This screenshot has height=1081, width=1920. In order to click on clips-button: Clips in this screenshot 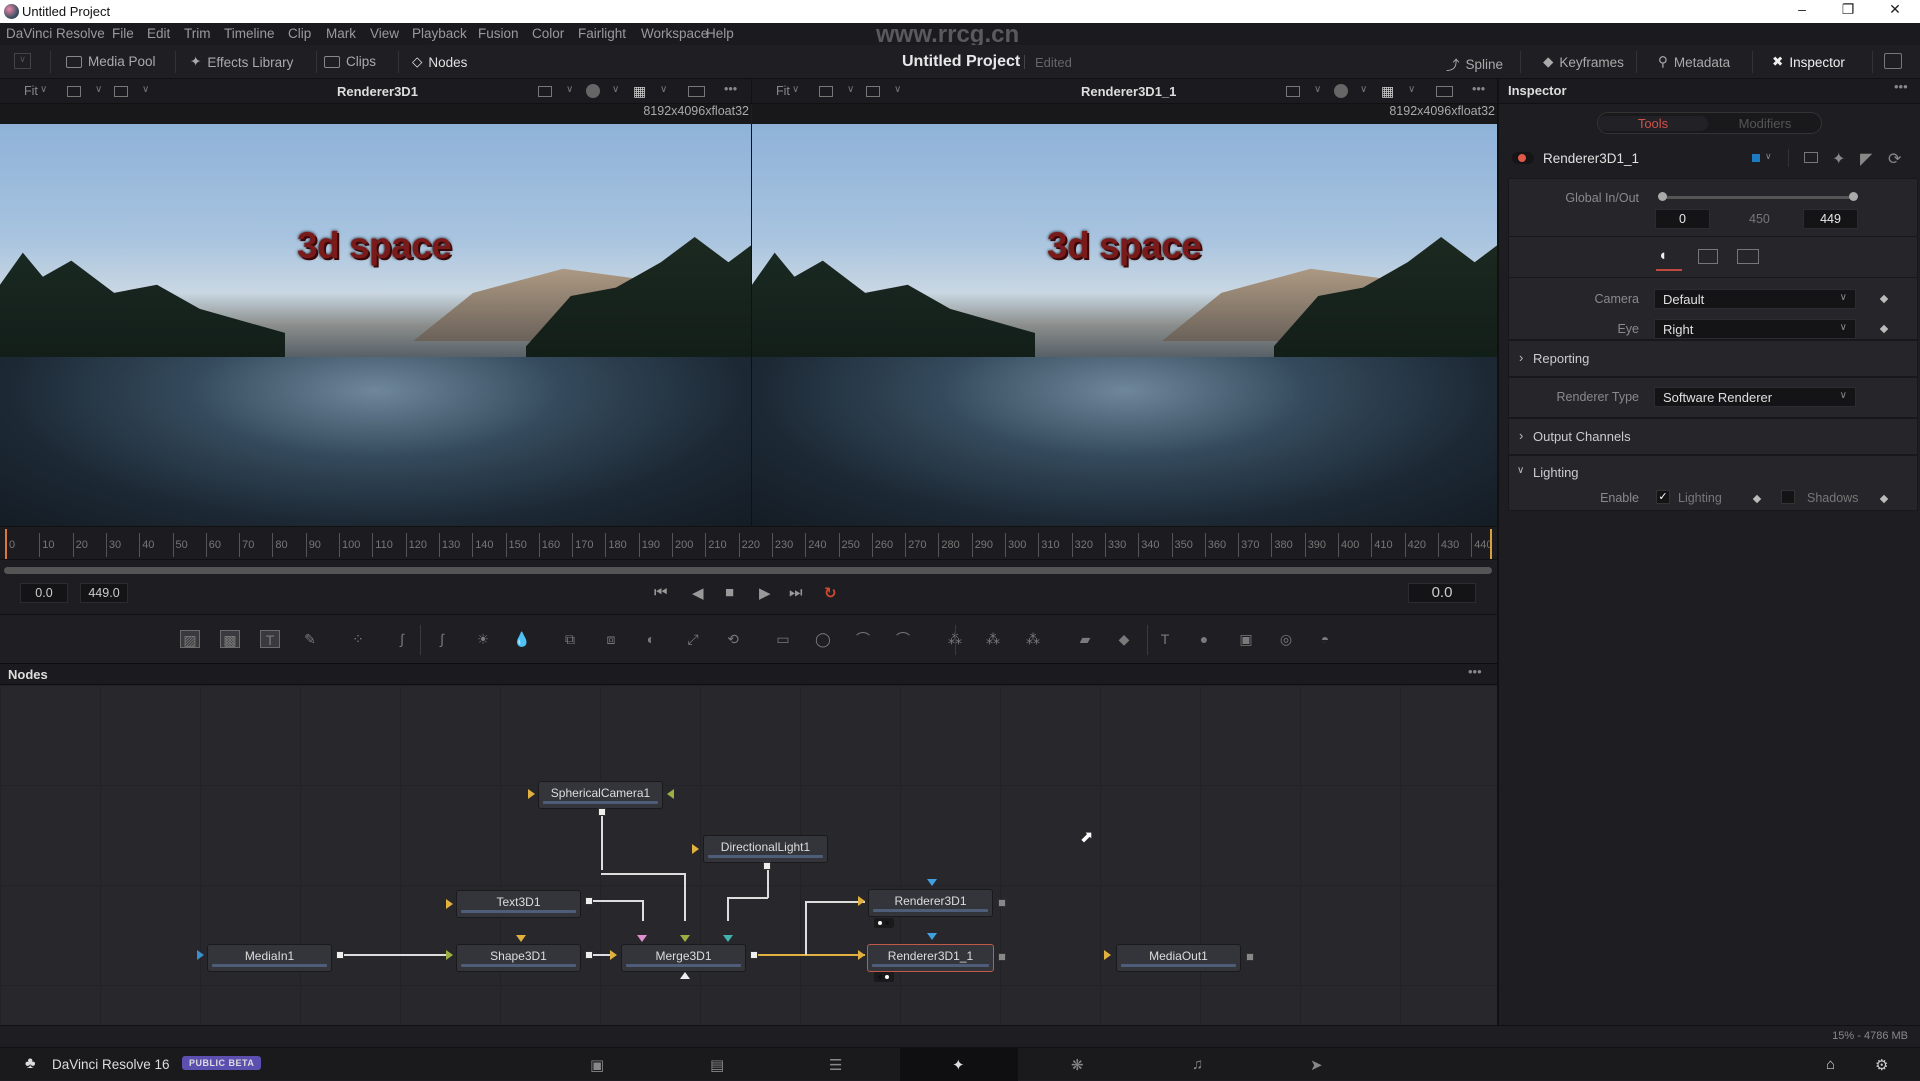, I will do `click(350, 61)`.